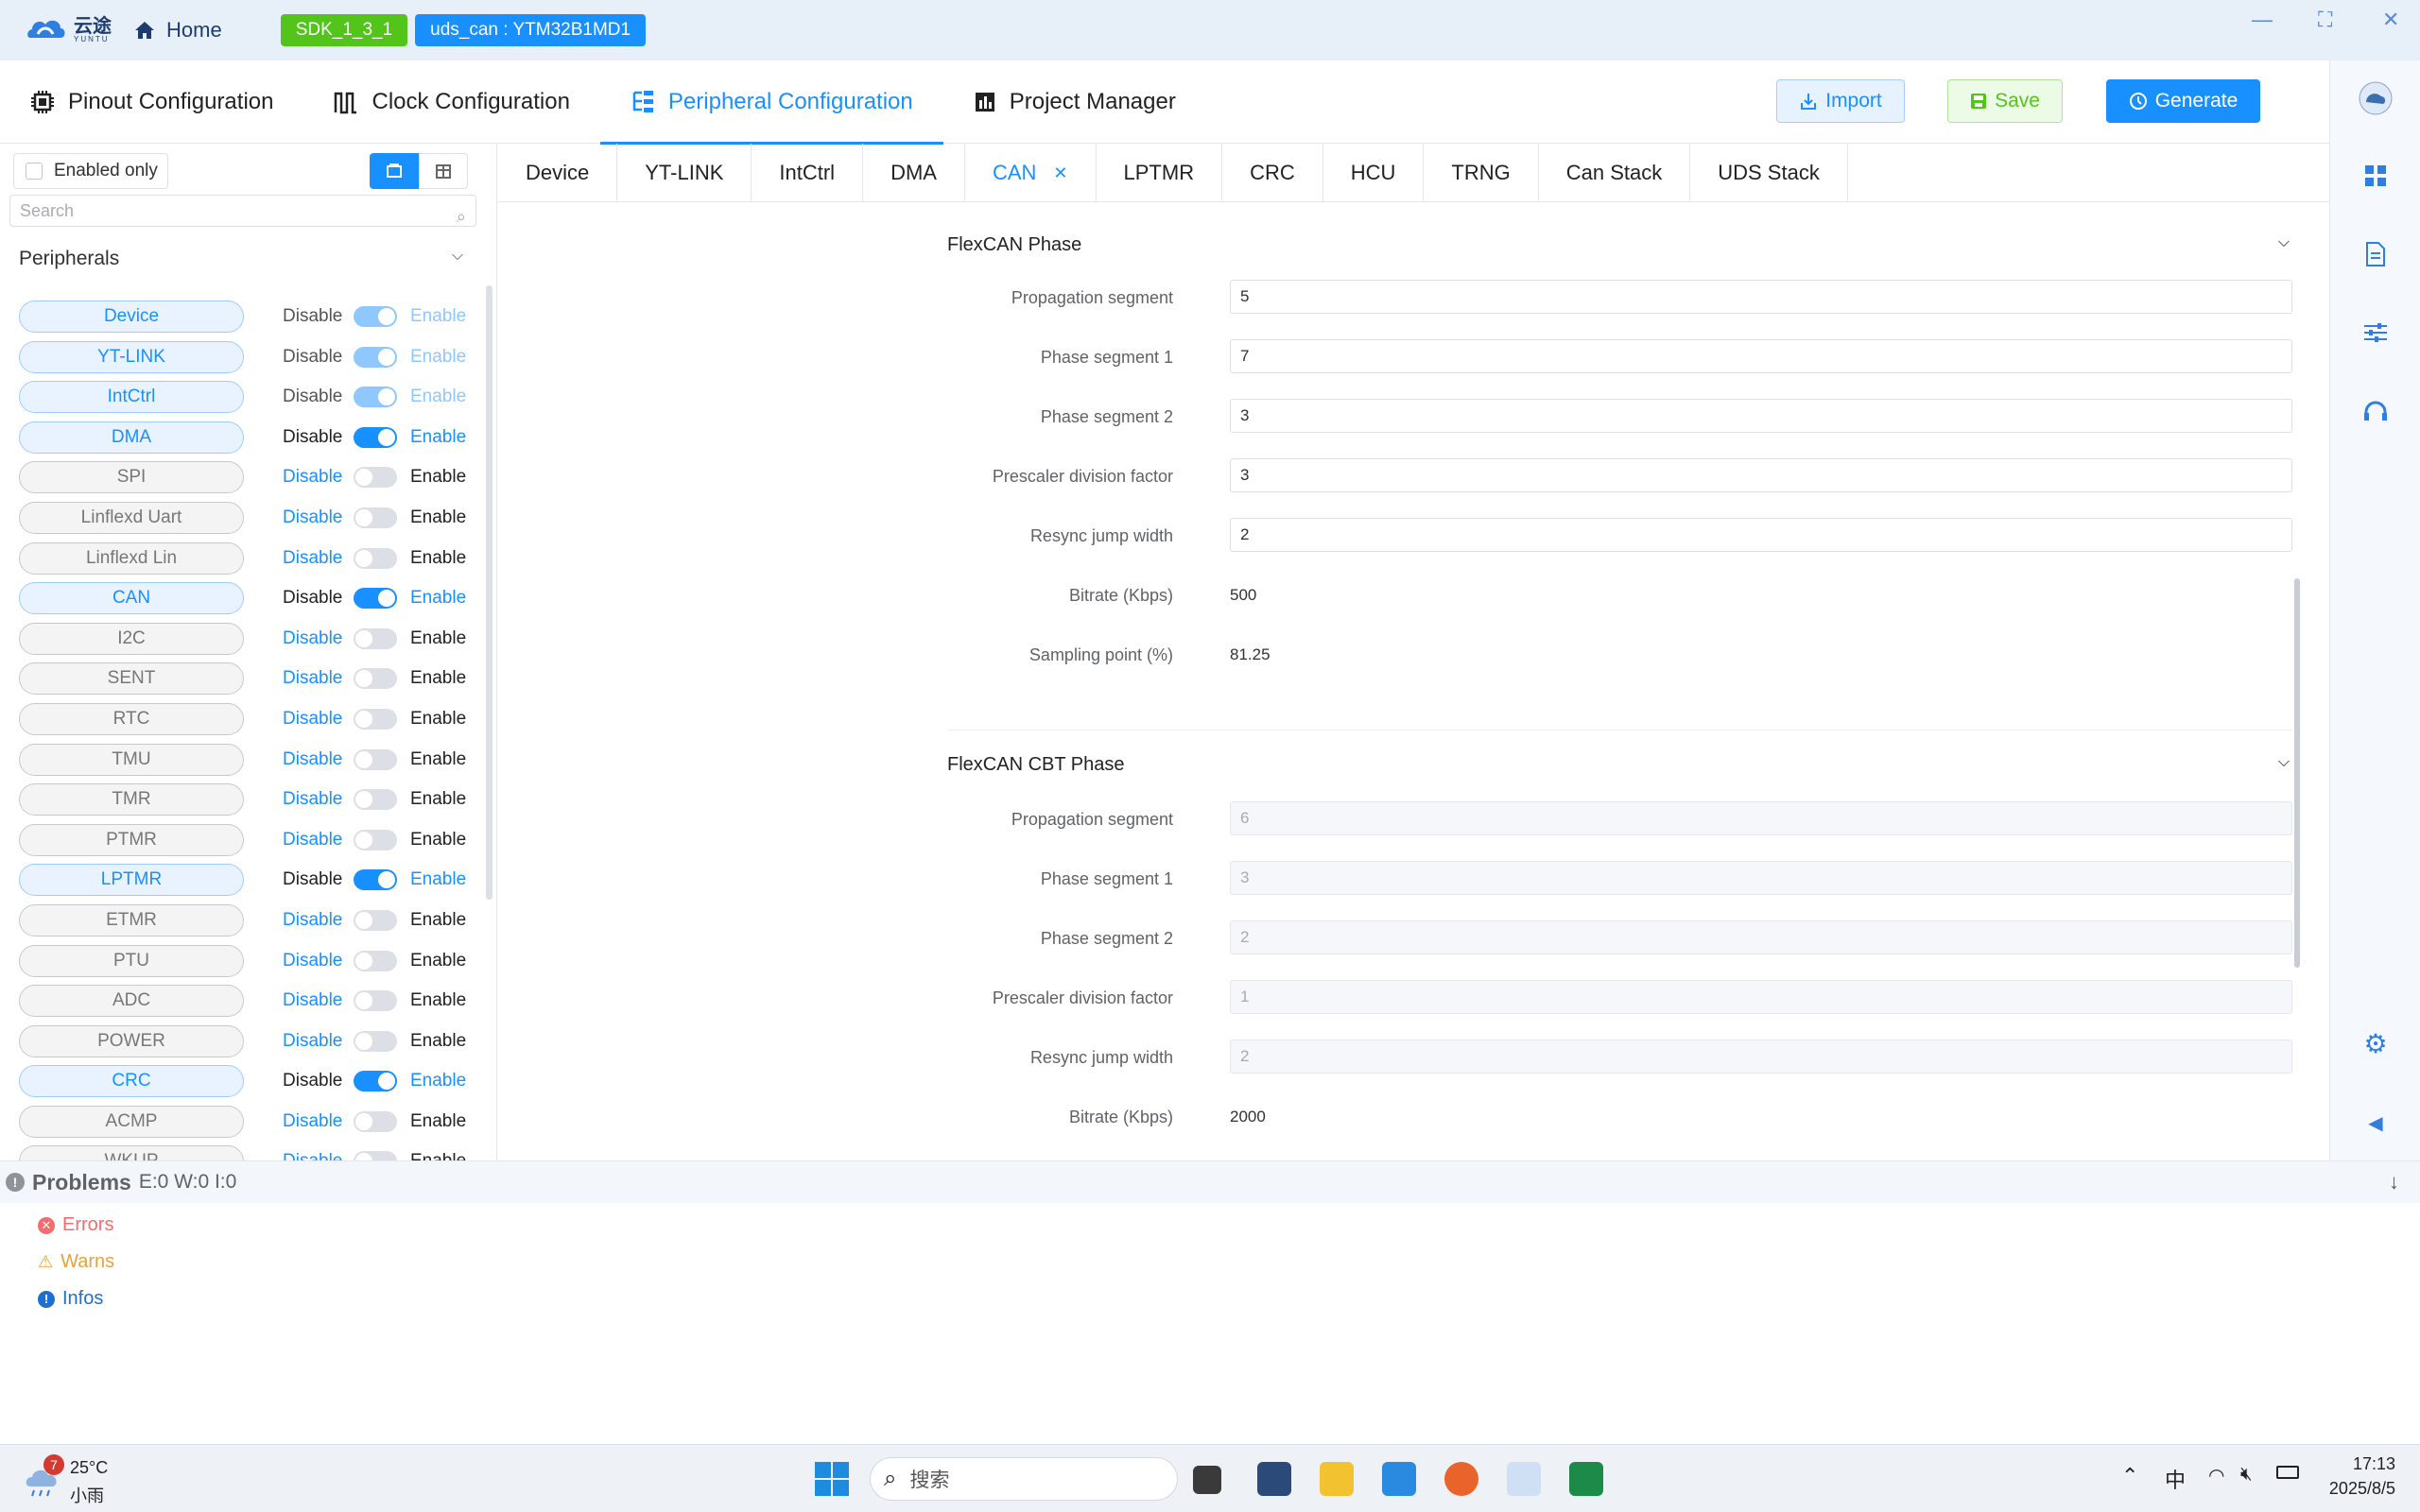  I want to click on collapse-left-icon: ◀, so click(2375, 1123).